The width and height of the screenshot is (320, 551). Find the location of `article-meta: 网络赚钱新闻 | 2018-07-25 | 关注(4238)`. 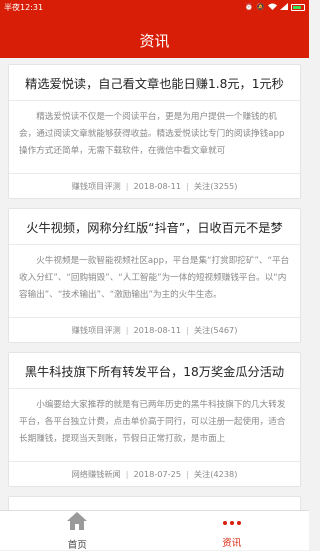

article-meta: 网络赚钱新闻 | 2018-07-25 | 关注(4238) is located at coordinates (154, 474).